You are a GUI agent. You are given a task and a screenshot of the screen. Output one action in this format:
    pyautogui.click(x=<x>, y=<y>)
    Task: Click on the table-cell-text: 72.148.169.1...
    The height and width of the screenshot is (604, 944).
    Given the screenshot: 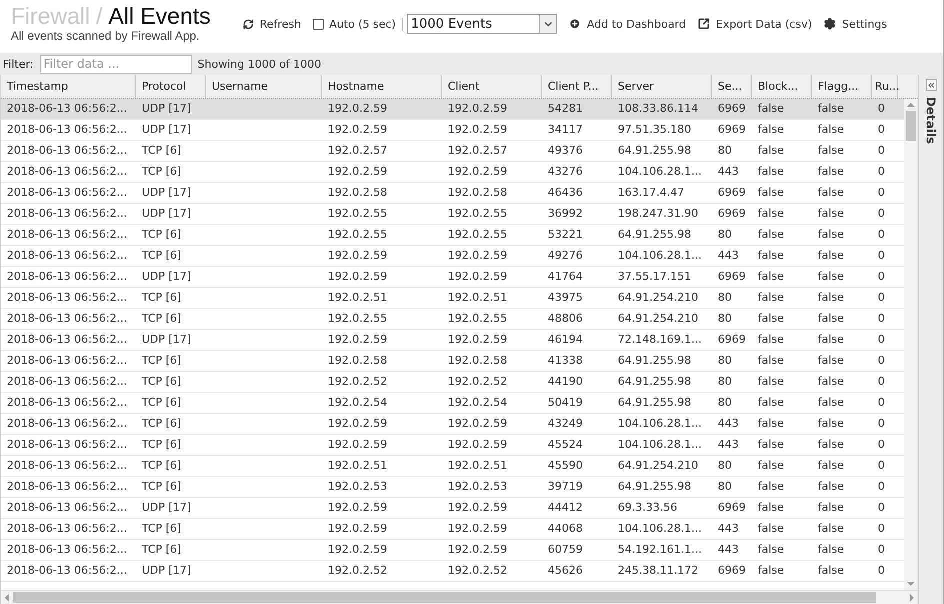 What is the action you would take?
    pyautogui.click(x=660, y=340)
    